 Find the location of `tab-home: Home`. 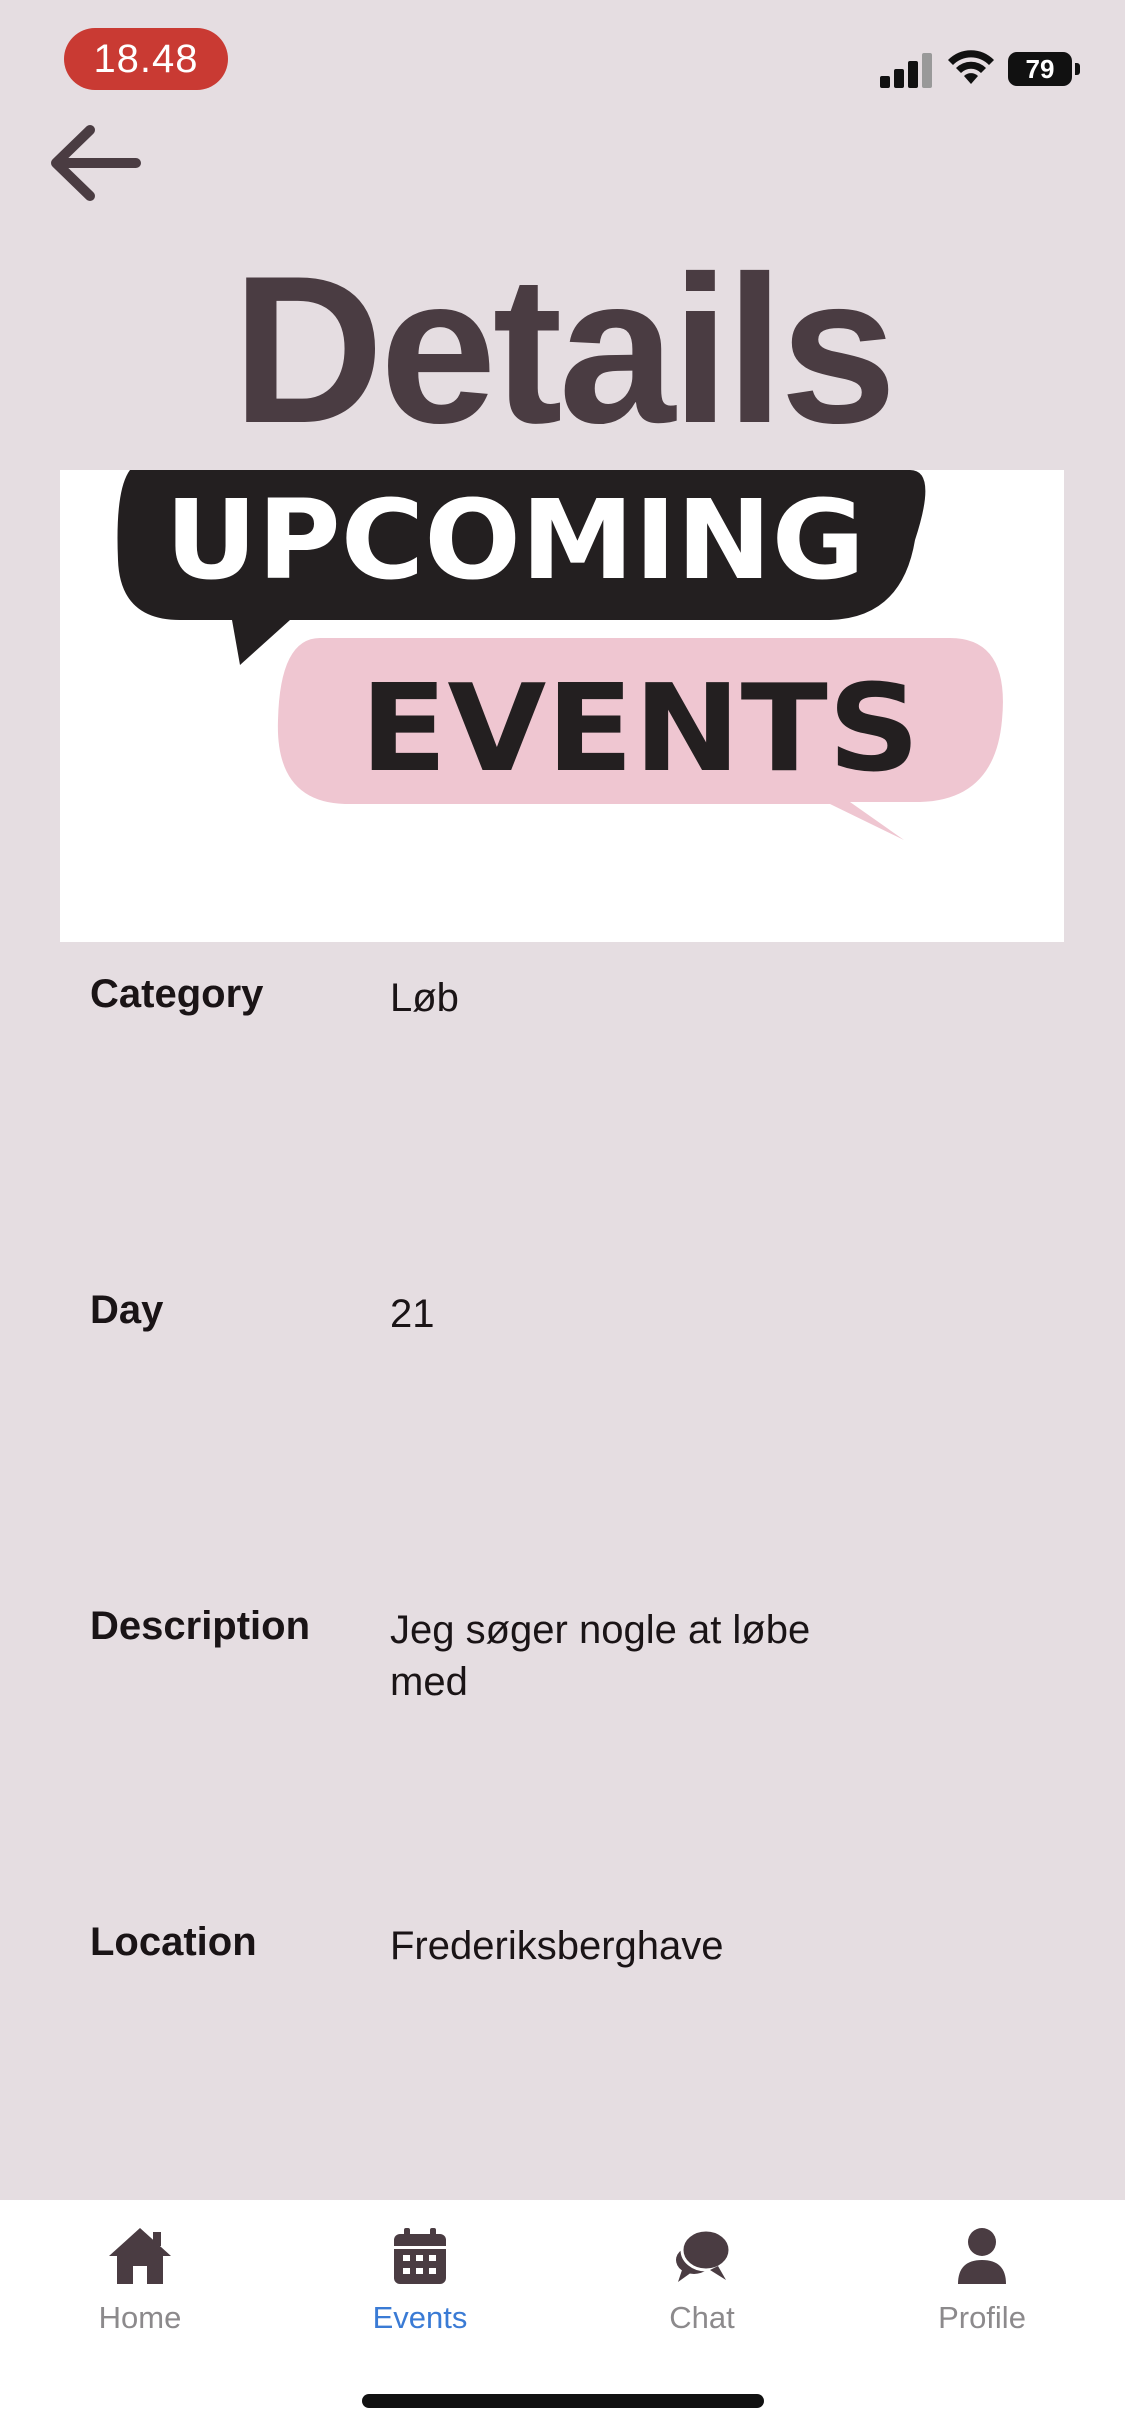

tab-home: Home is located at coordinates (140, 2296).